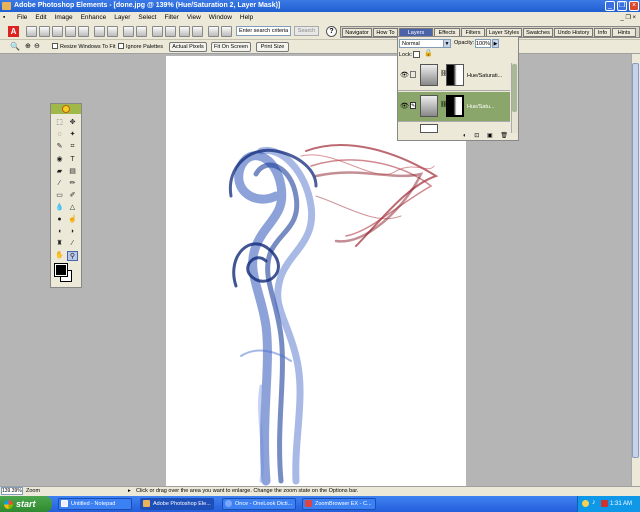 The image size is (640, 512). I want to click on minimize-button: _, so click(610, 6).